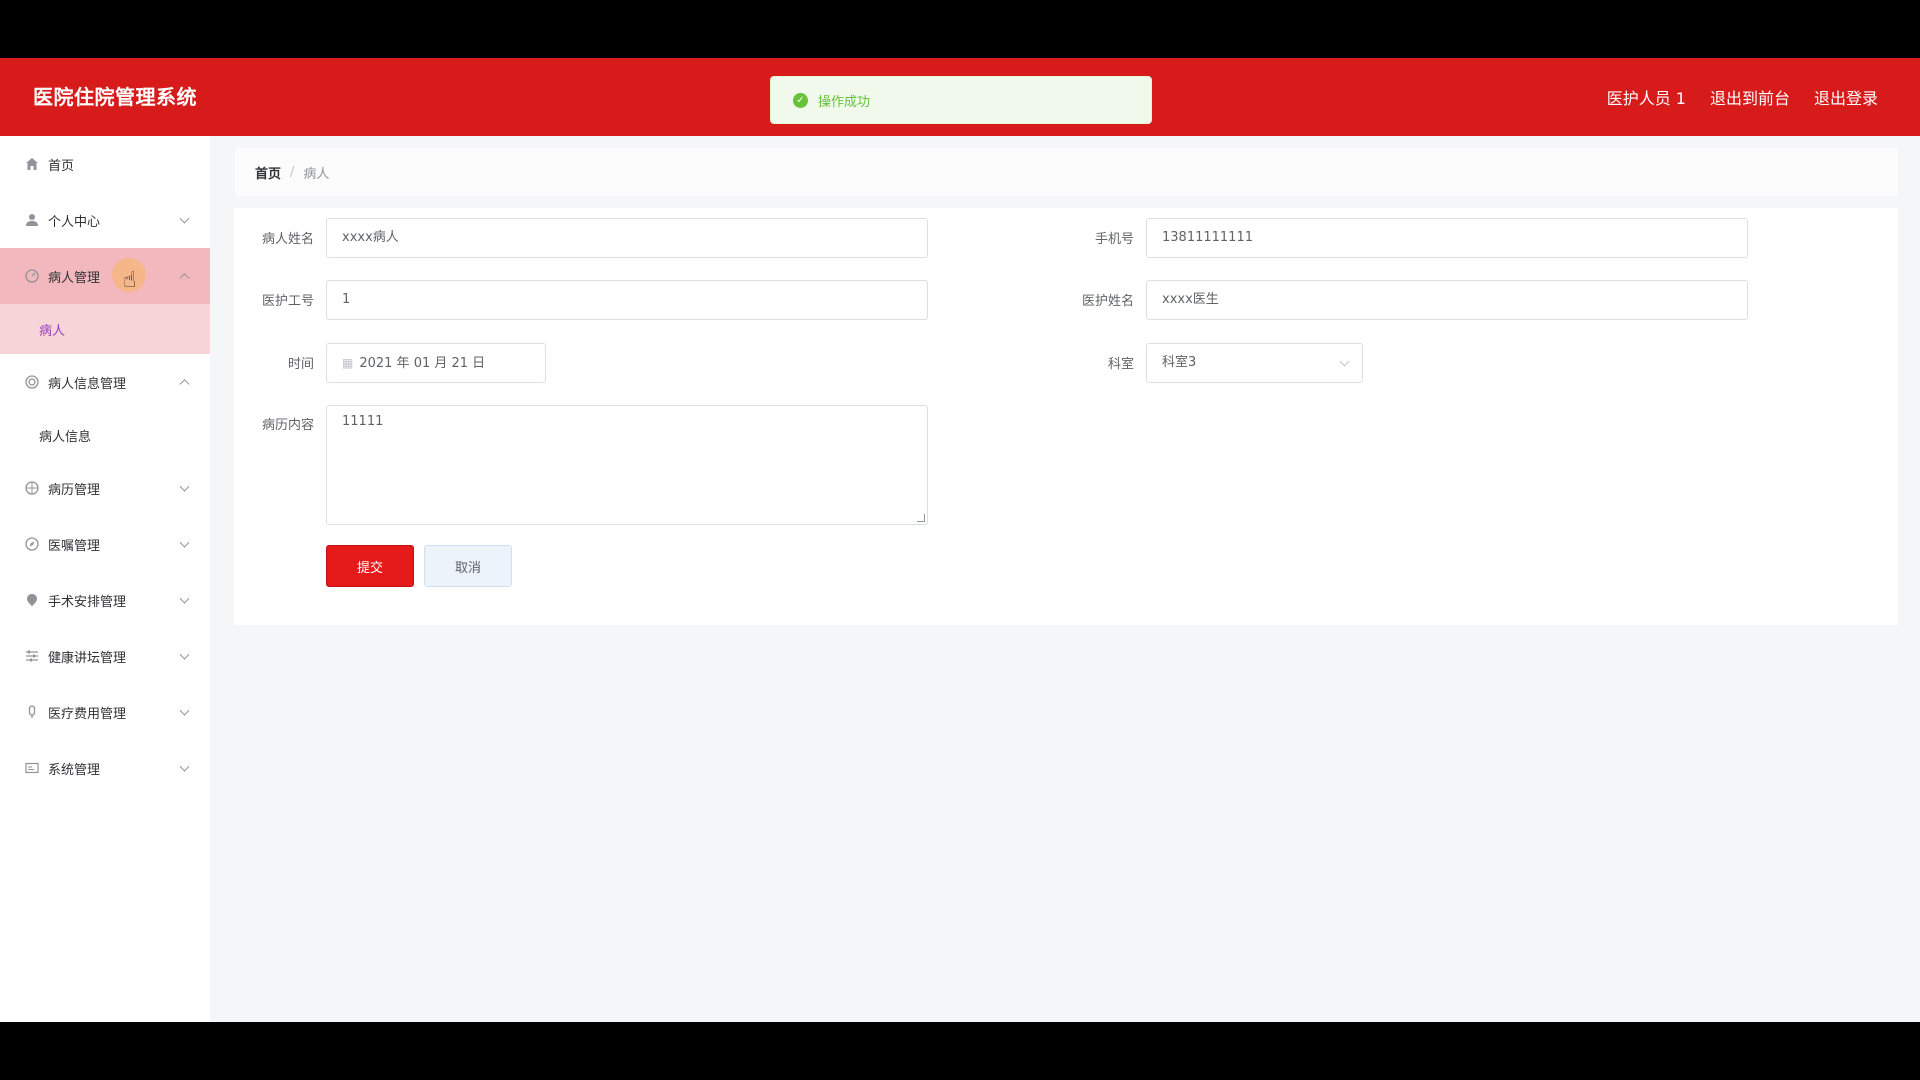  Describe the element at coordinates (65, 437) in the screenshot. I see `sidebar-subitem-label: 病人信息` at that location.